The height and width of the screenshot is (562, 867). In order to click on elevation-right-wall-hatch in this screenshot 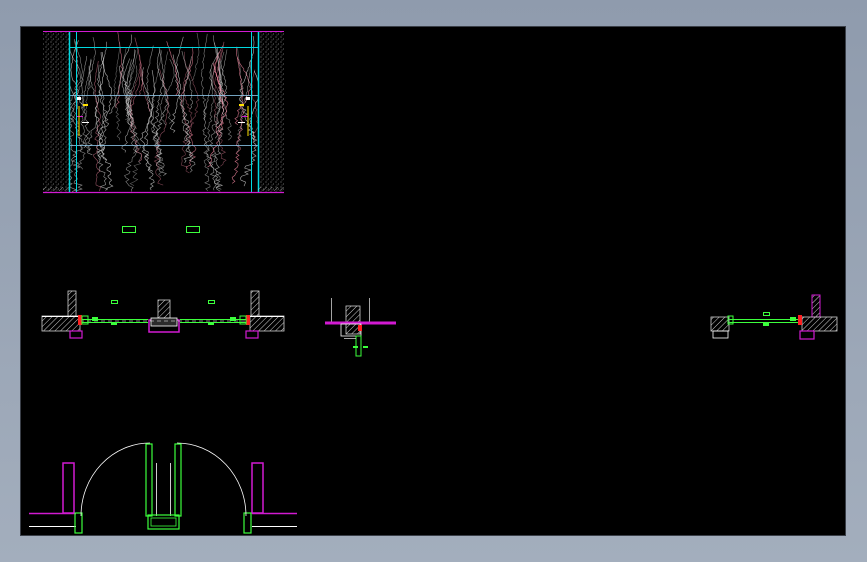, I will do `click(271, 112)`.